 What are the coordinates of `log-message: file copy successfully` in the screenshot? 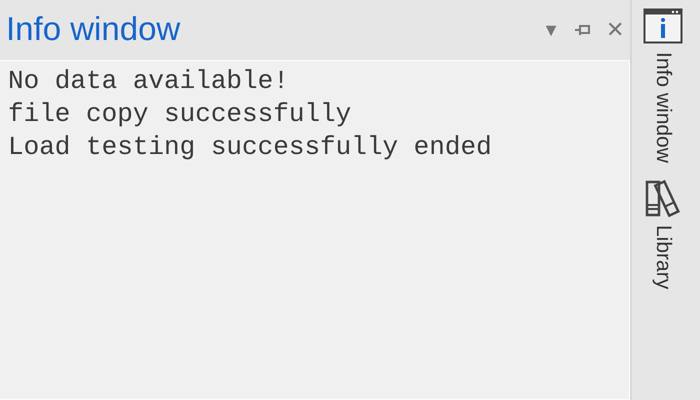 It's located at (180, 114).